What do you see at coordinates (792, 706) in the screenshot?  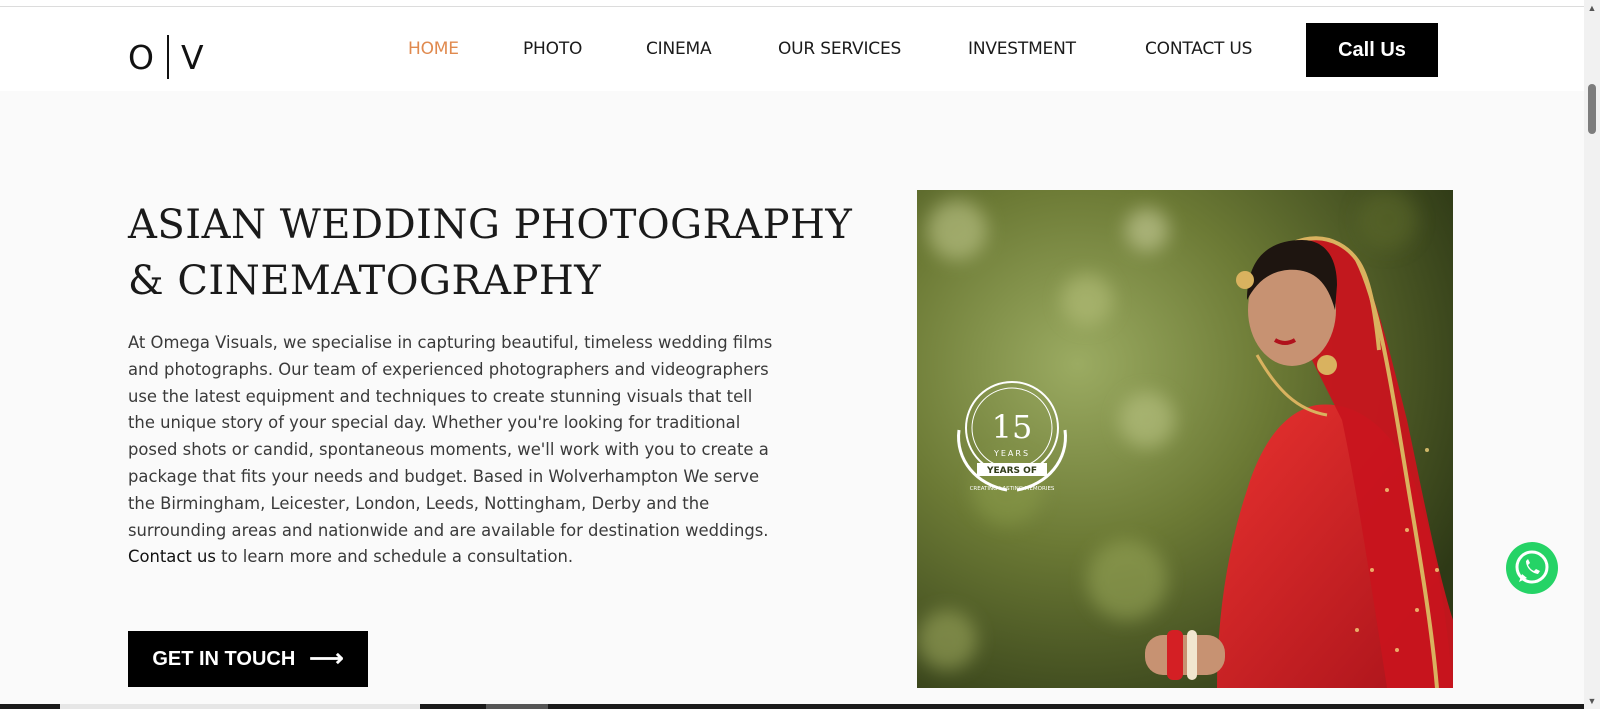 I see `bottom-edge` at bounding box center [792, 706].